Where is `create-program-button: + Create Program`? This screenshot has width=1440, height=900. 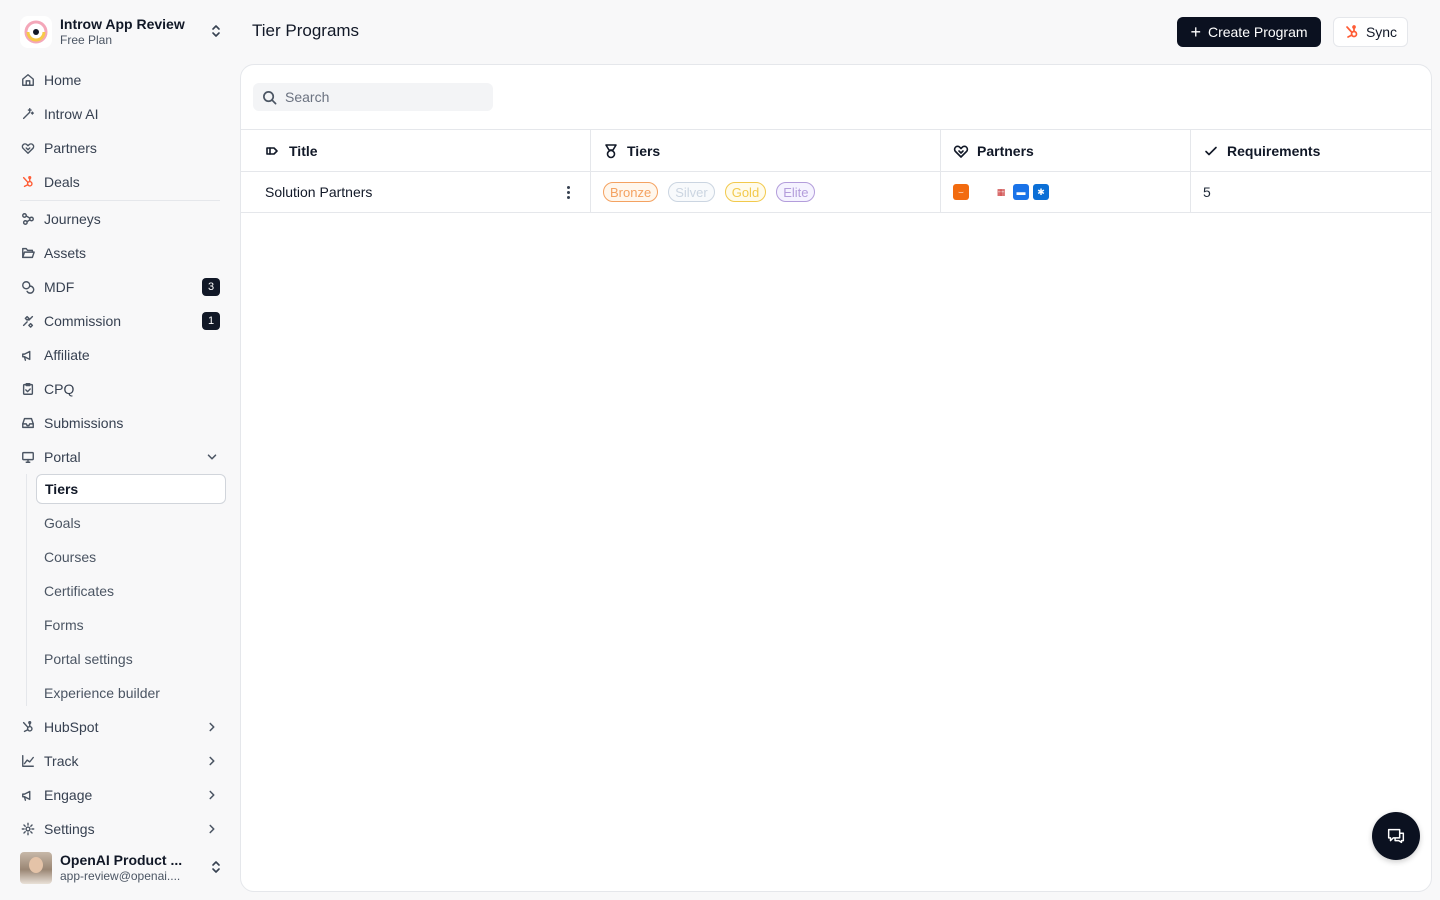 create-program-button: + Create Program is located at coordinates (1249, 32).